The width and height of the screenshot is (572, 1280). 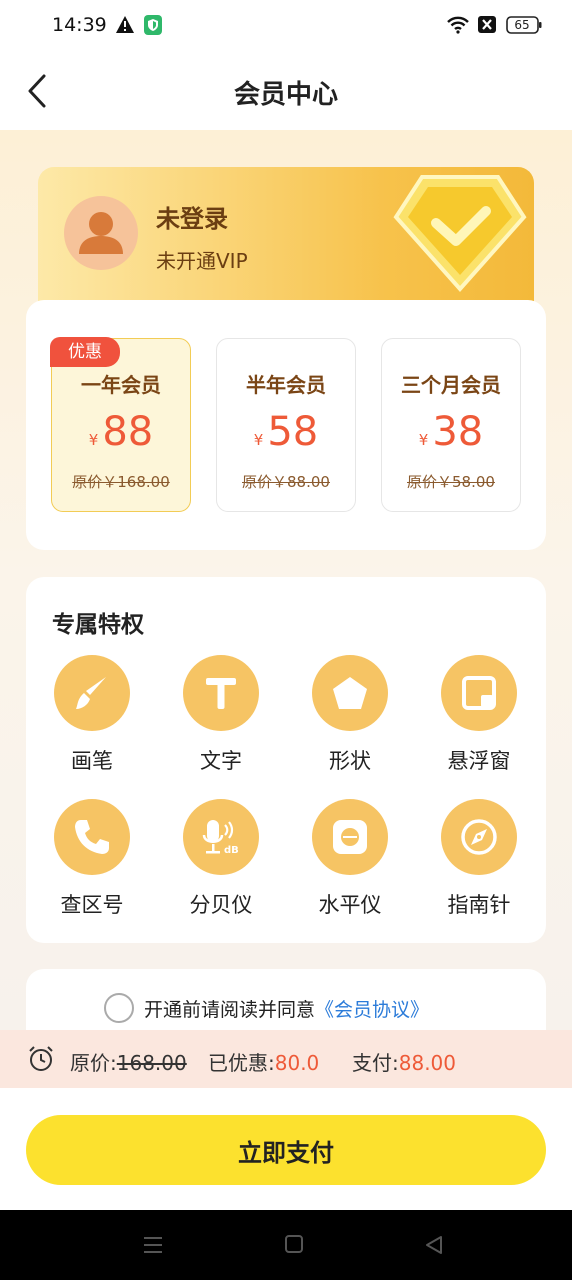 I want to click on no-sim-icon, so click(x=487, y=24).